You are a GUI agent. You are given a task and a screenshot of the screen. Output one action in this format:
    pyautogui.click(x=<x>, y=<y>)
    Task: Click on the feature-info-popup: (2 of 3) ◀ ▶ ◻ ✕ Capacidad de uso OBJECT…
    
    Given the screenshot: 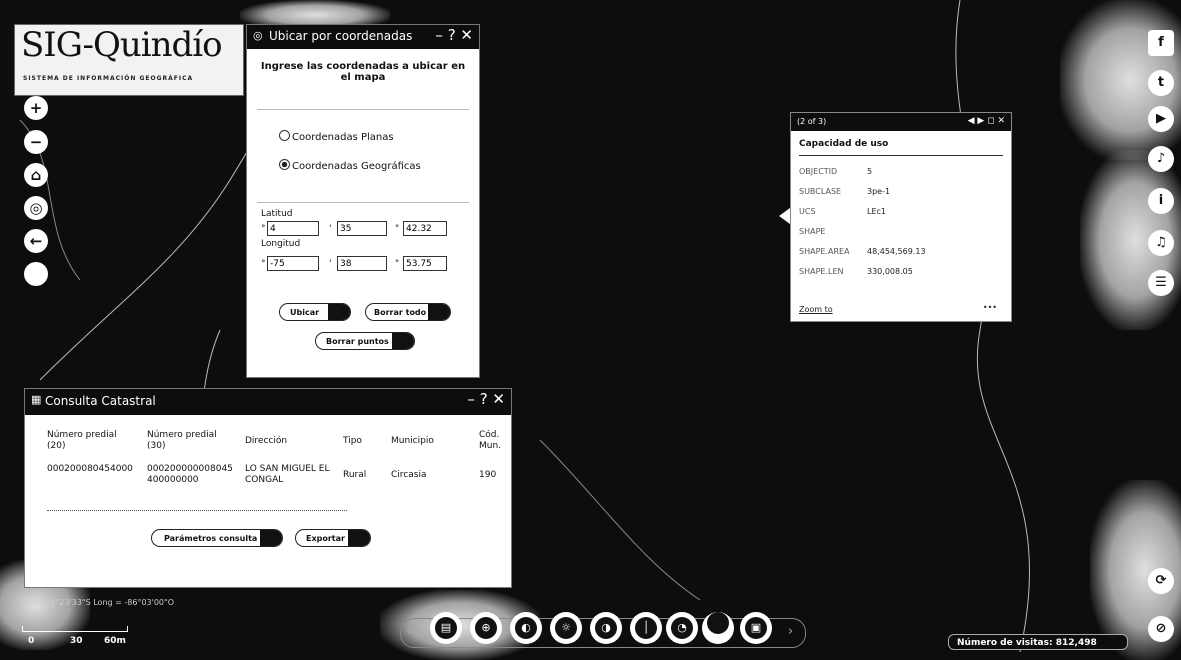 What is the action you would take?
    pyautogui.click(x=901, y=217)
    